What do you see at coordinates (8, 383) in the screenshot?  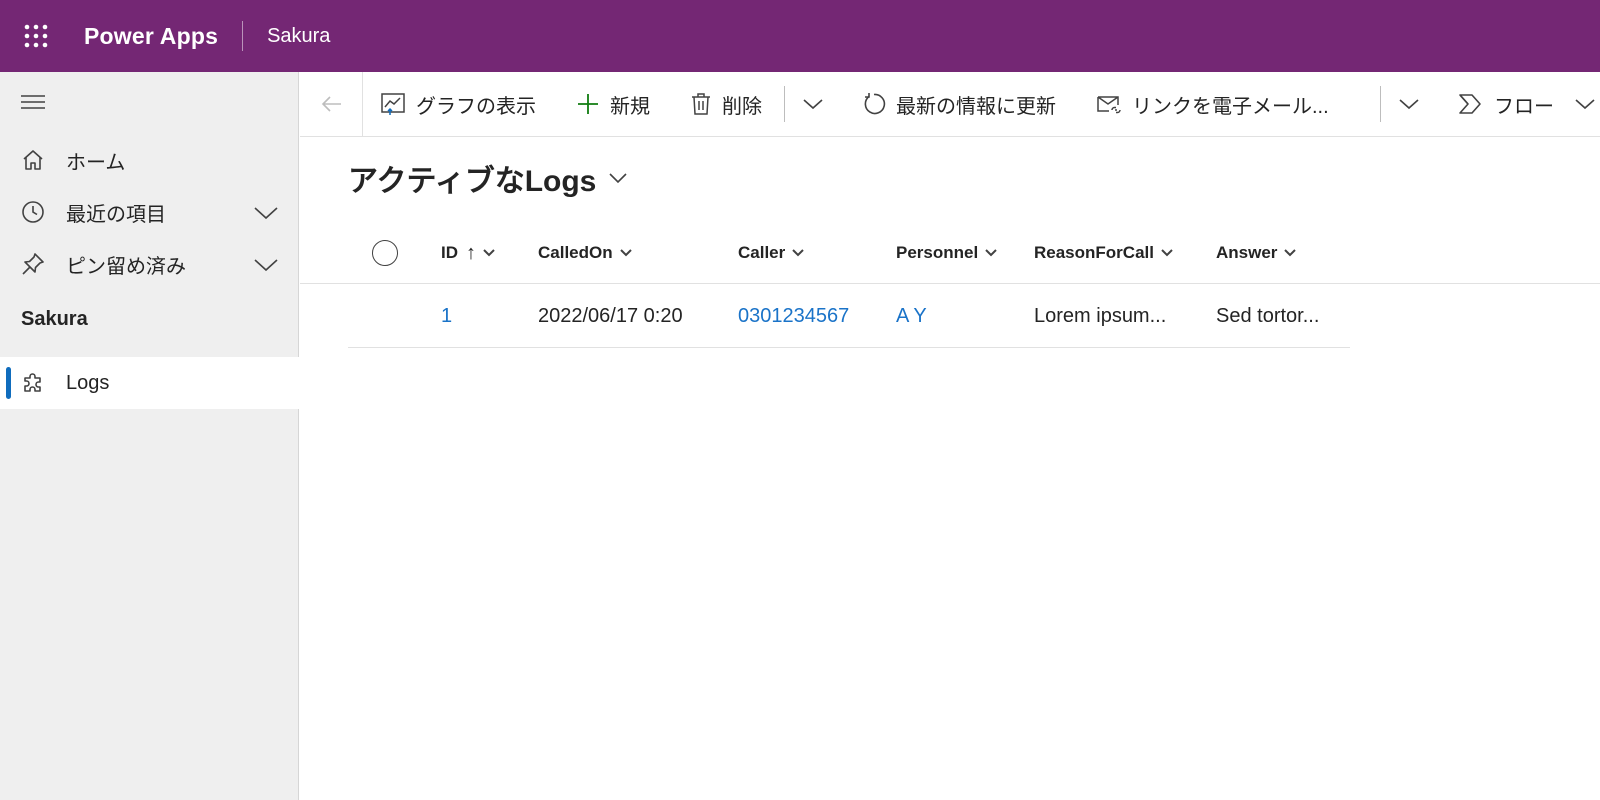 I see `selection-indicator` at bounding box center [8, 383].